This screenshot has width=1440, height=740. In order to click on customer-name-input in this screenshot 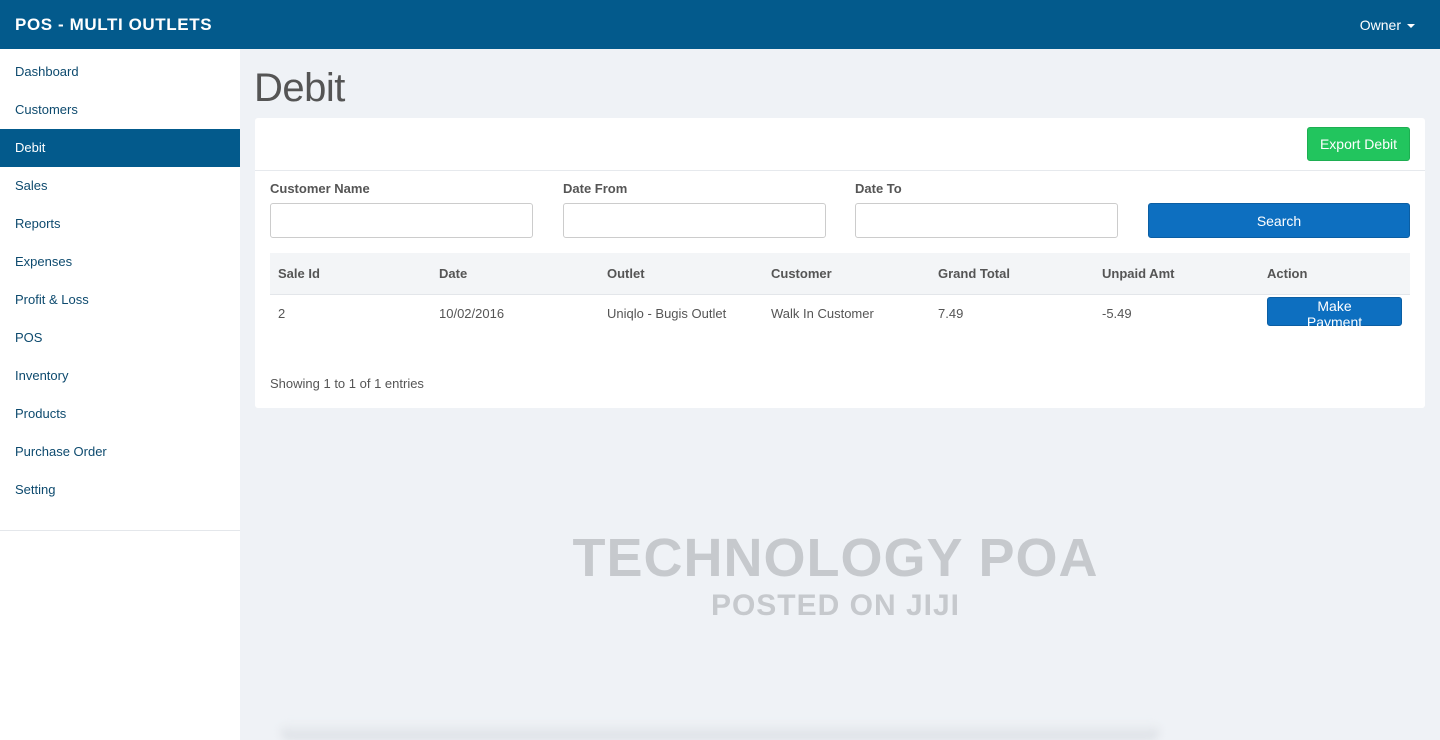, I will do `click(401, 220)`.